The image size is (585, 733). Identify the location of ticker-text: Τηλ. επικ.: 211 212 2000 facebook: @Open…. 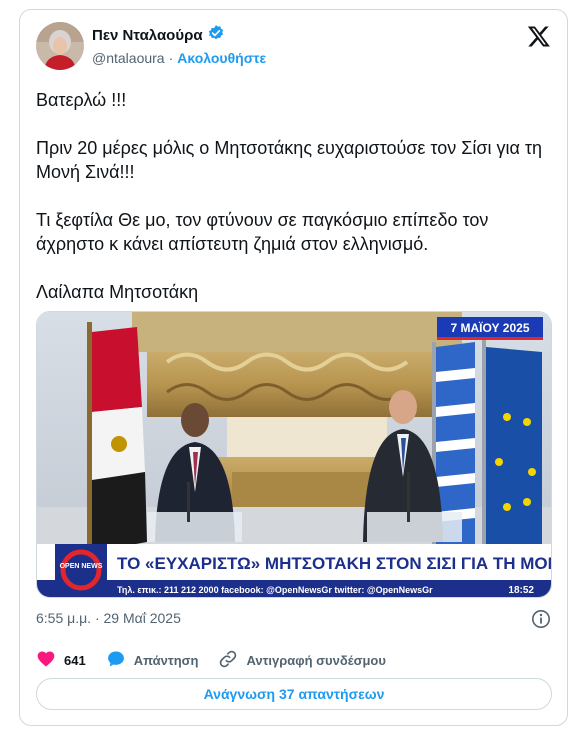
(275, 590).